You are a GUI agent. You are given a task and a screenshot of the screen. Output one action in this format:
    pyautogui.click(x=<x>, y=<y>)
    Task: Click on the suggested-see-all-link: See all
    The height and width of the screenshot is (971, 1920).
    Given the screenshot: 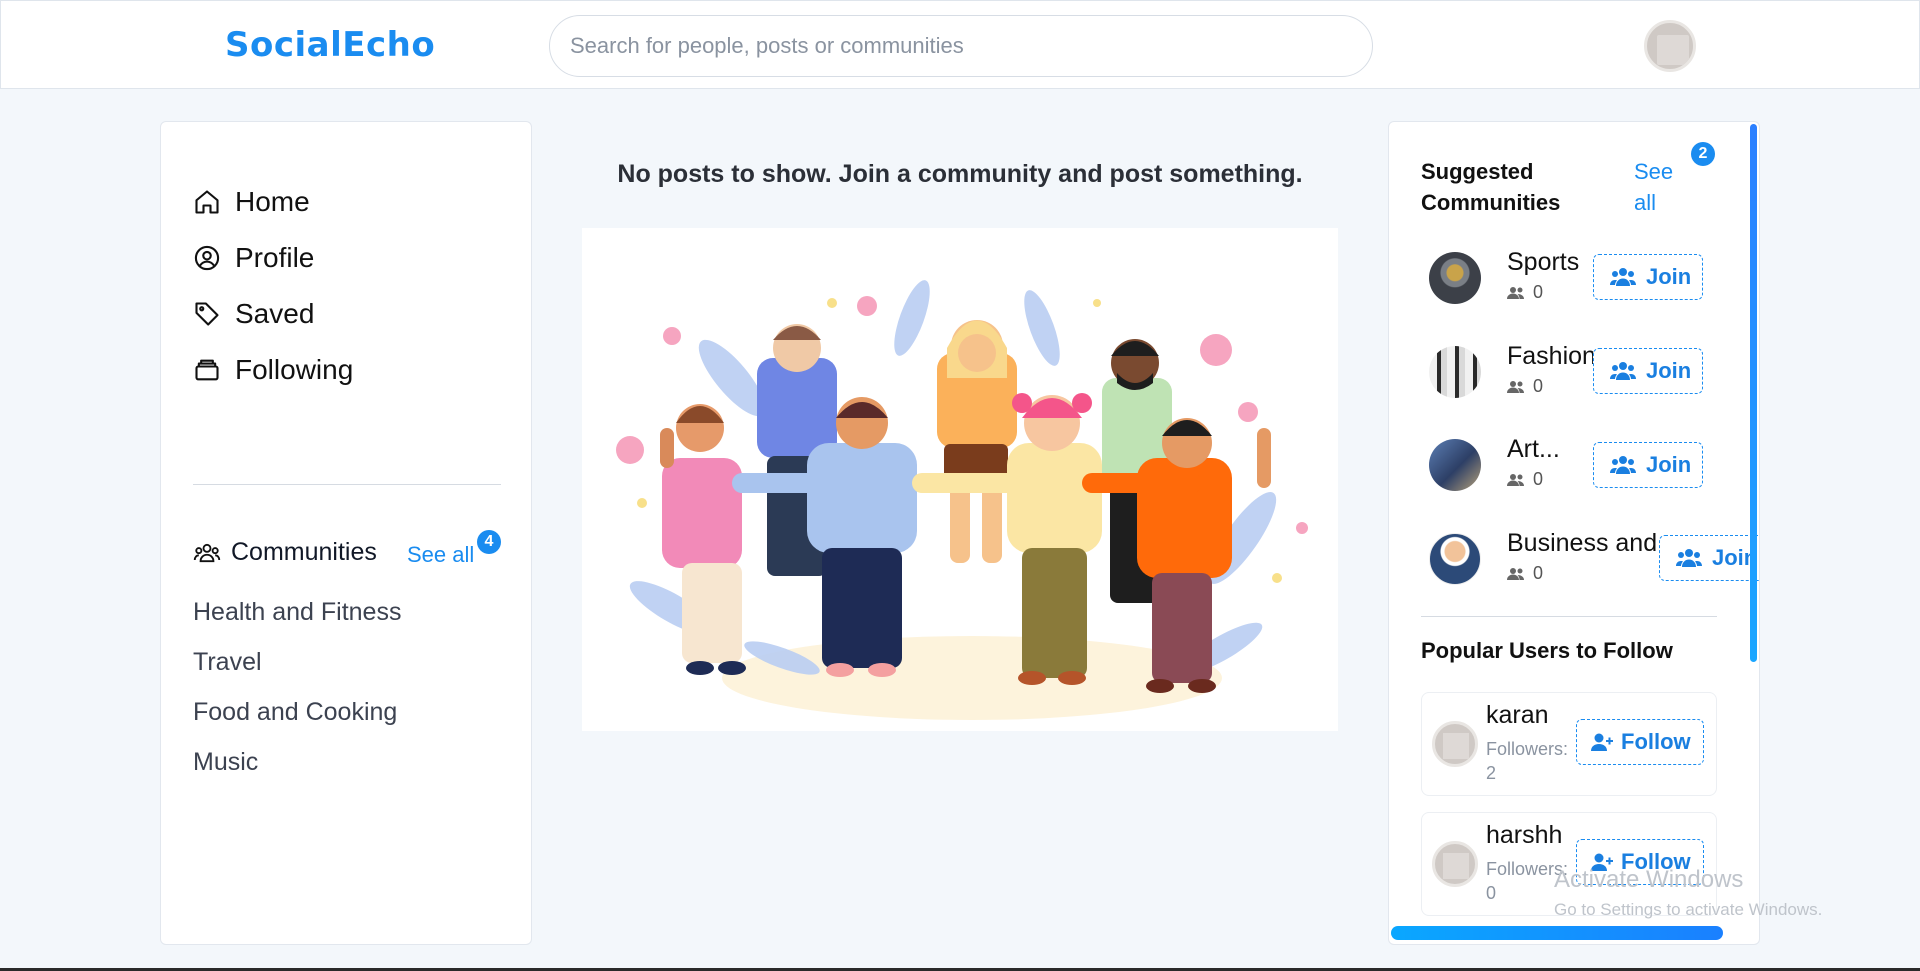 What is the action you would take?
    pyautogui.click(x=1659, y=187)
    